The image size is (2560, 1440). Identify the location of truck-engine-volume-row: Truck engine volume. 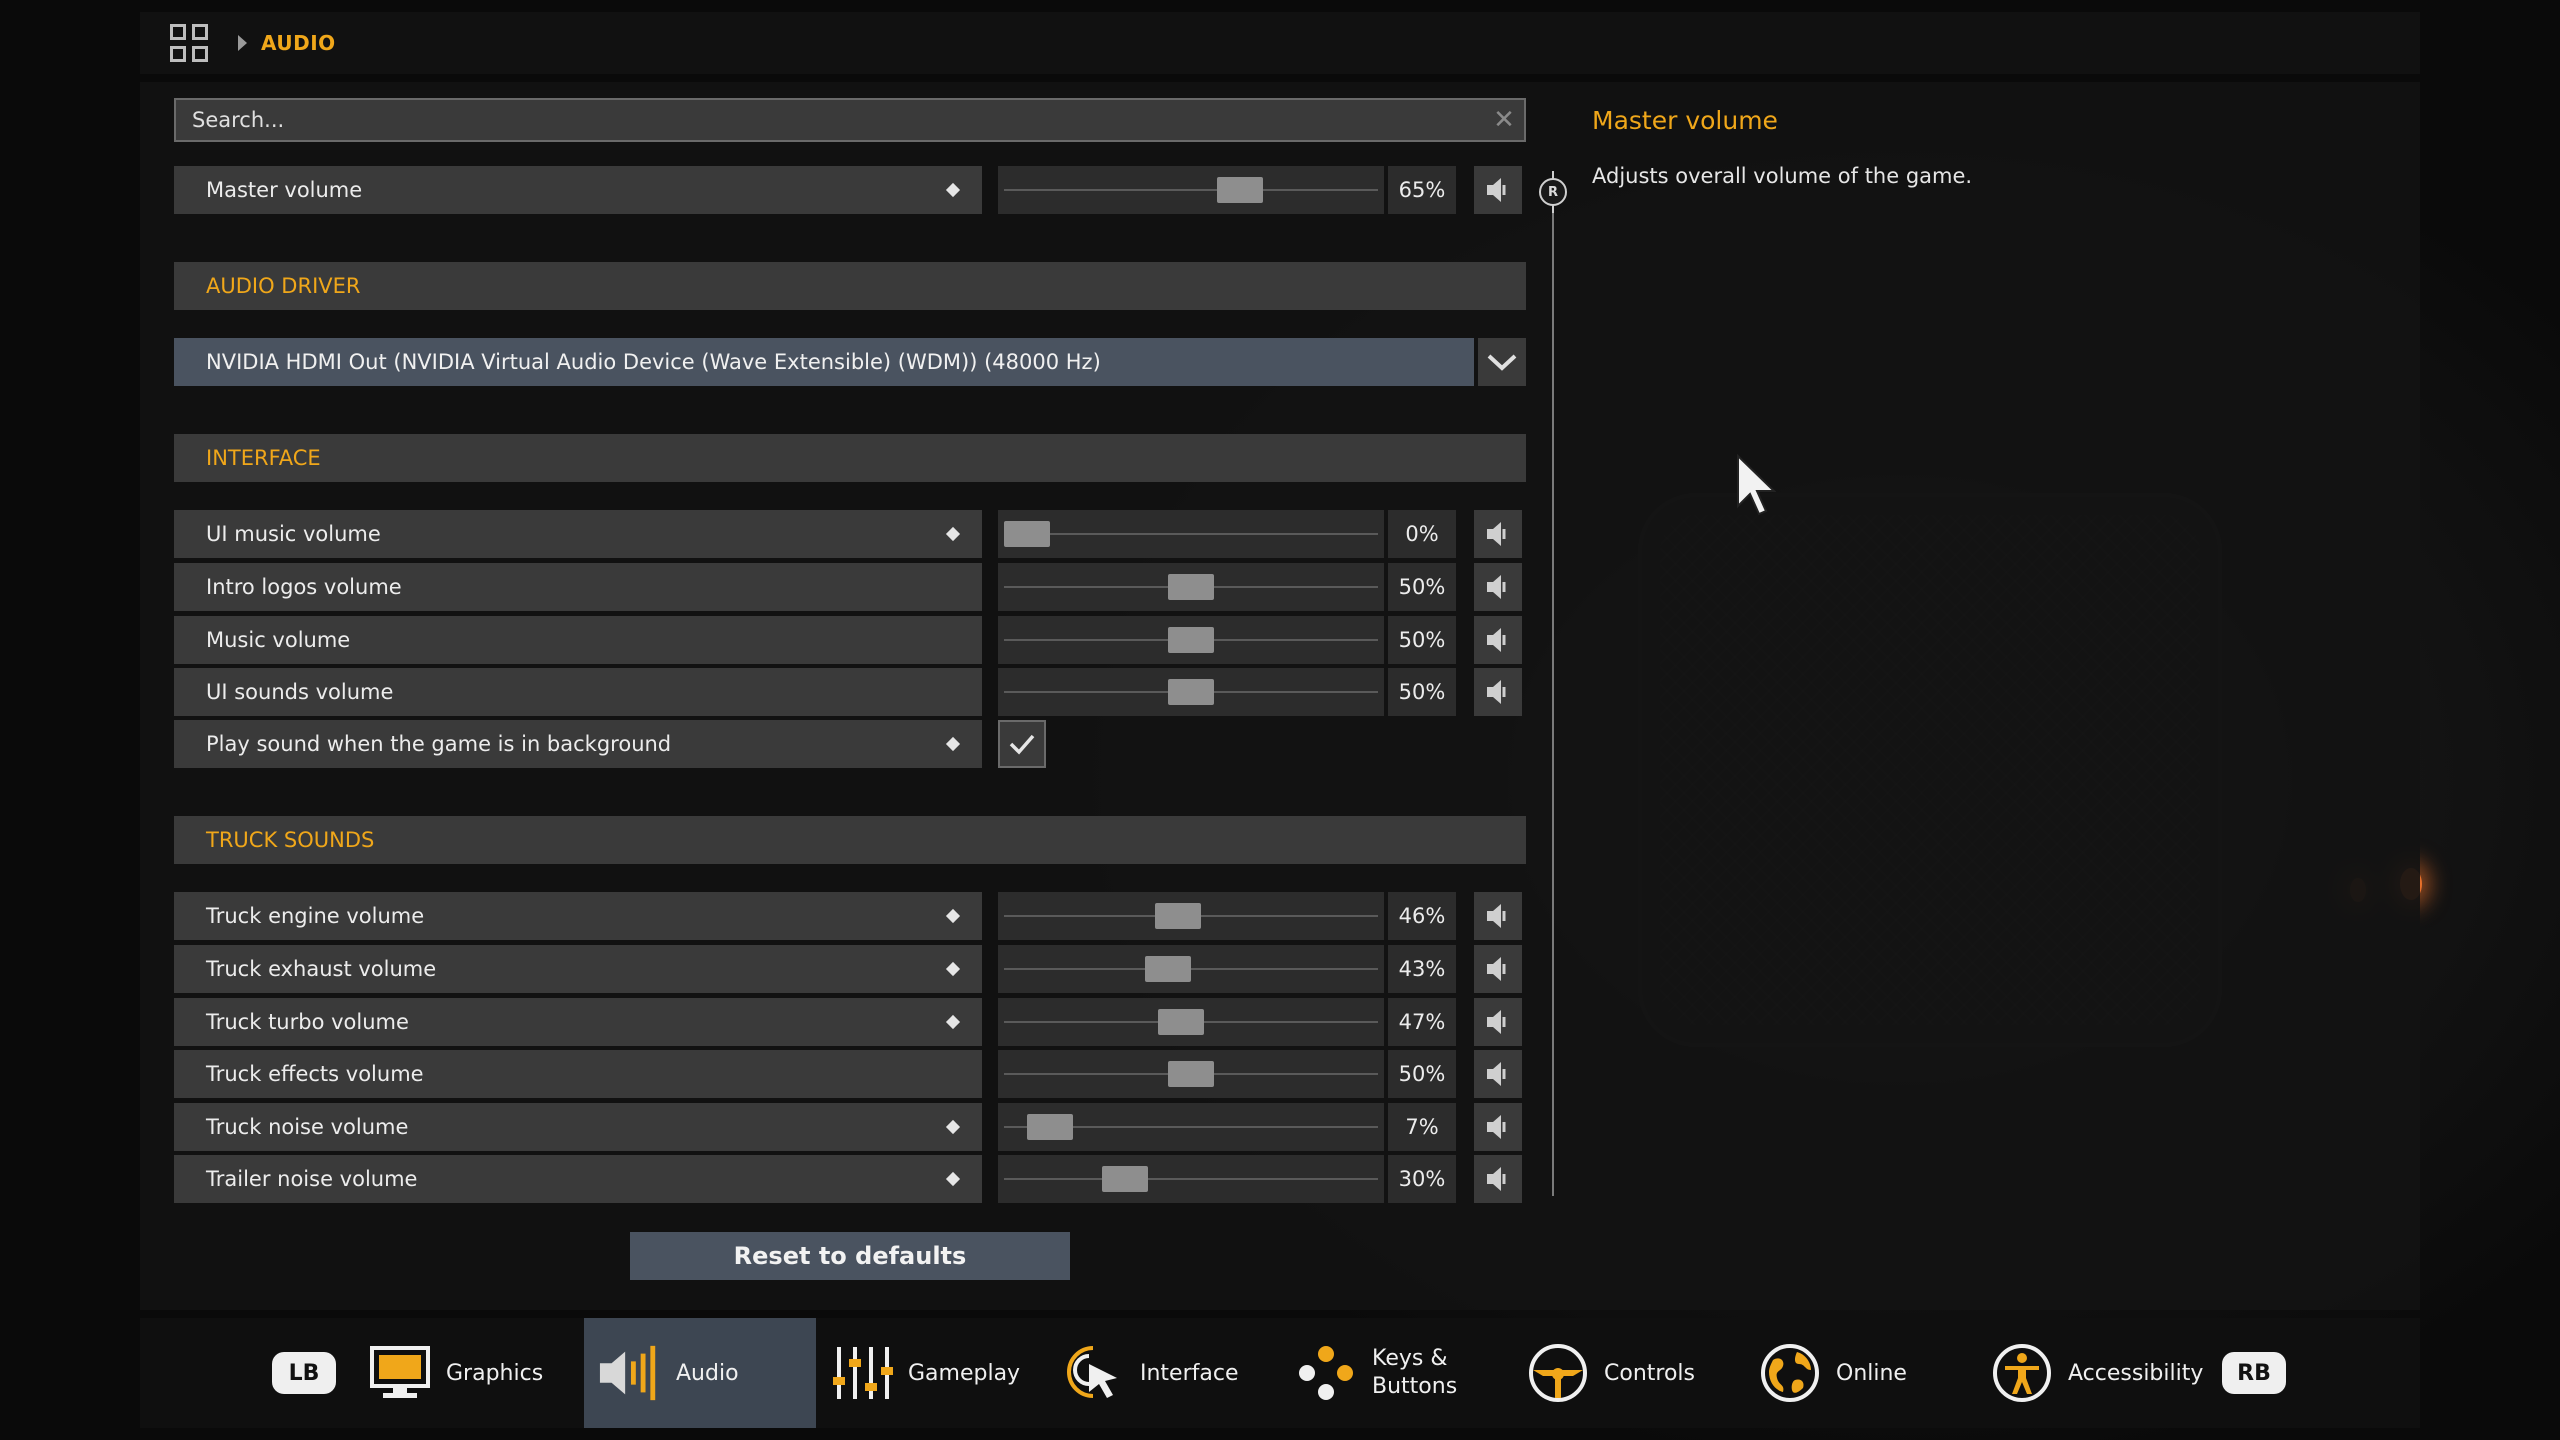
(578, 916).